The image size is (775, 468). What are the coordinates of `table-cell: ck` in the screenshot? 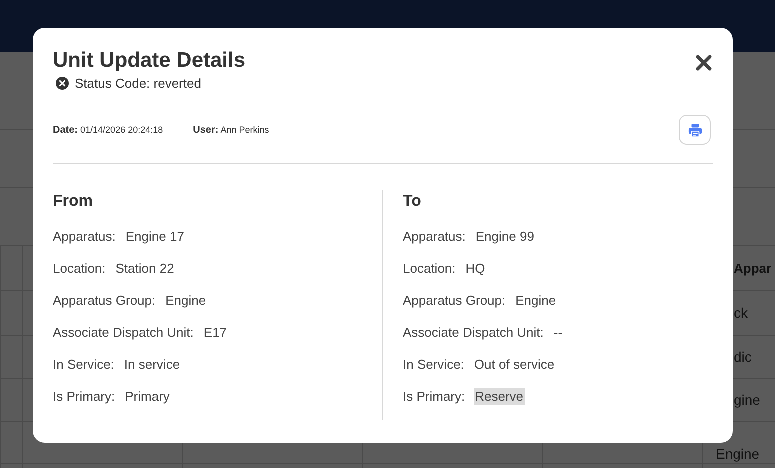 It's located at (741, 313).